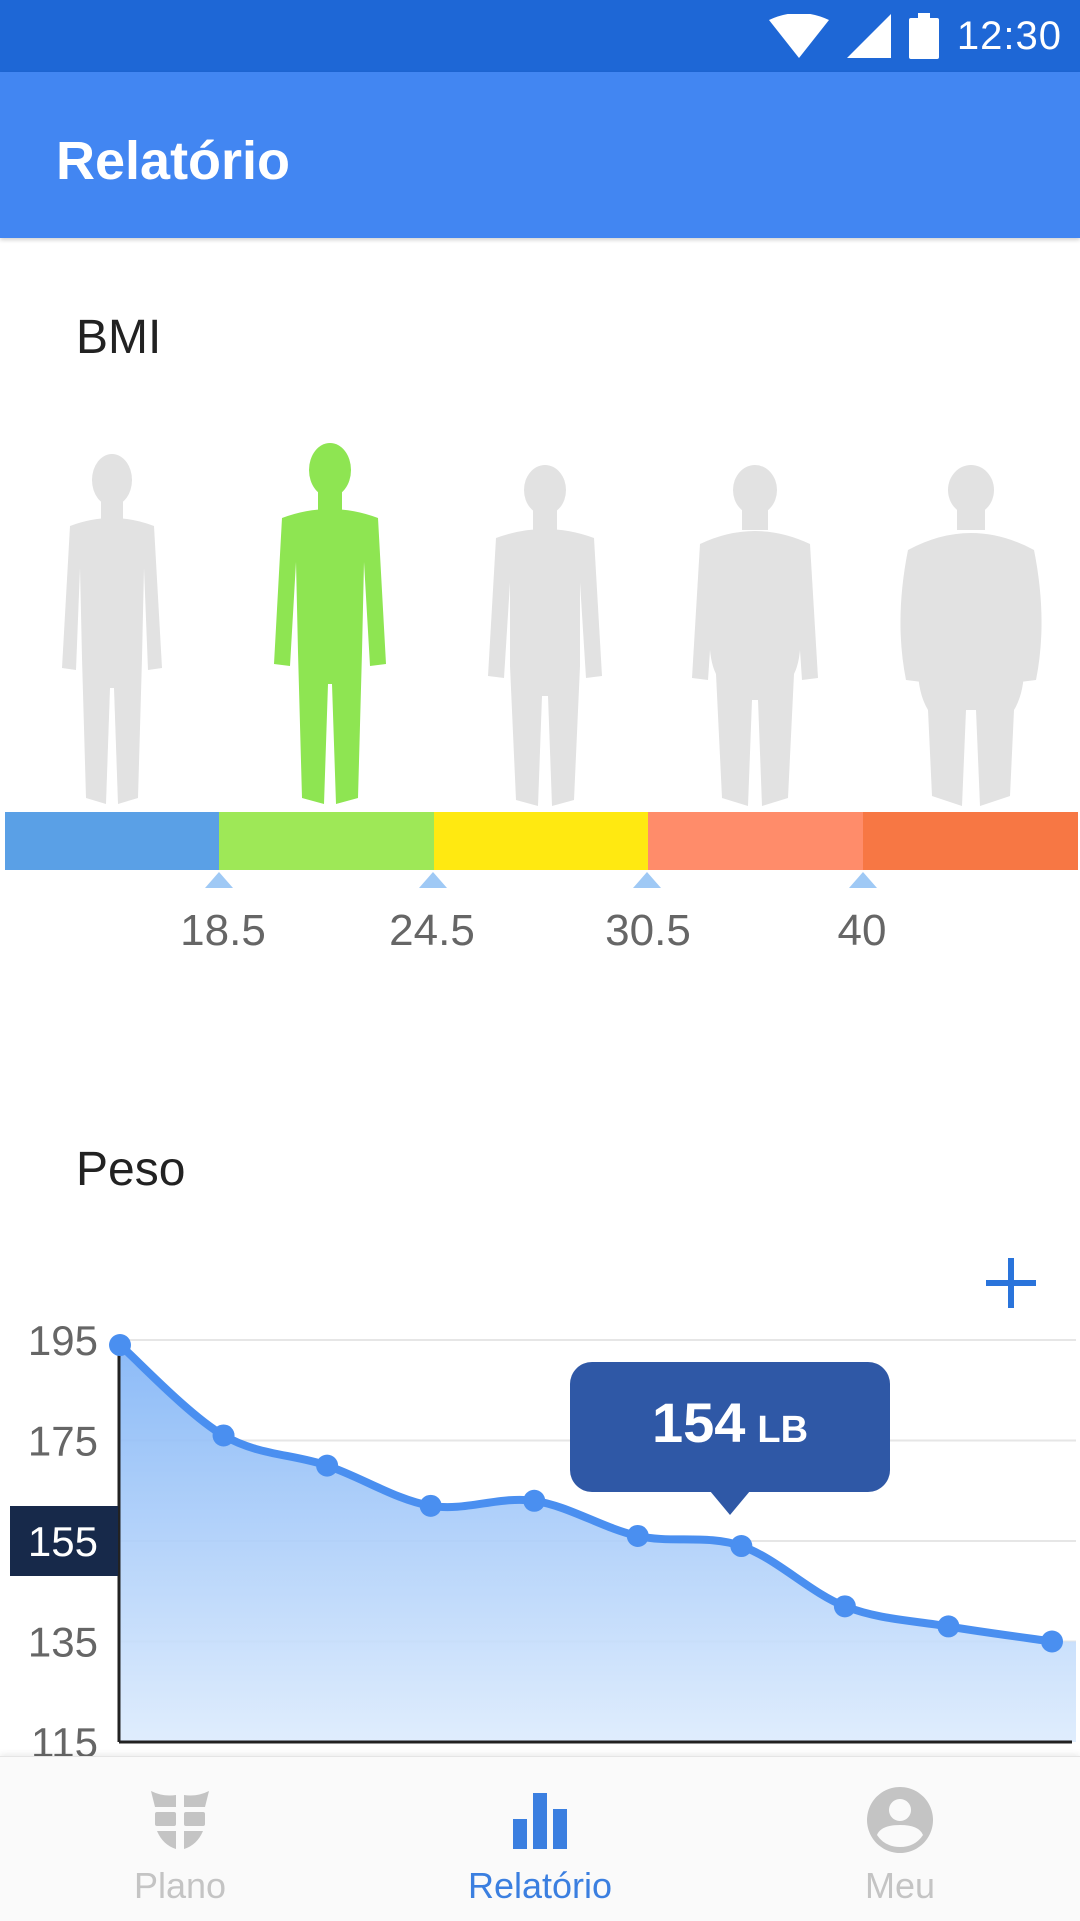 This screenshot has width=1080, height=1921. What do you see at coordinates (326, 841) in the screenshot?
I see `bmi-segment-normal` at bounding box center [326, 841].